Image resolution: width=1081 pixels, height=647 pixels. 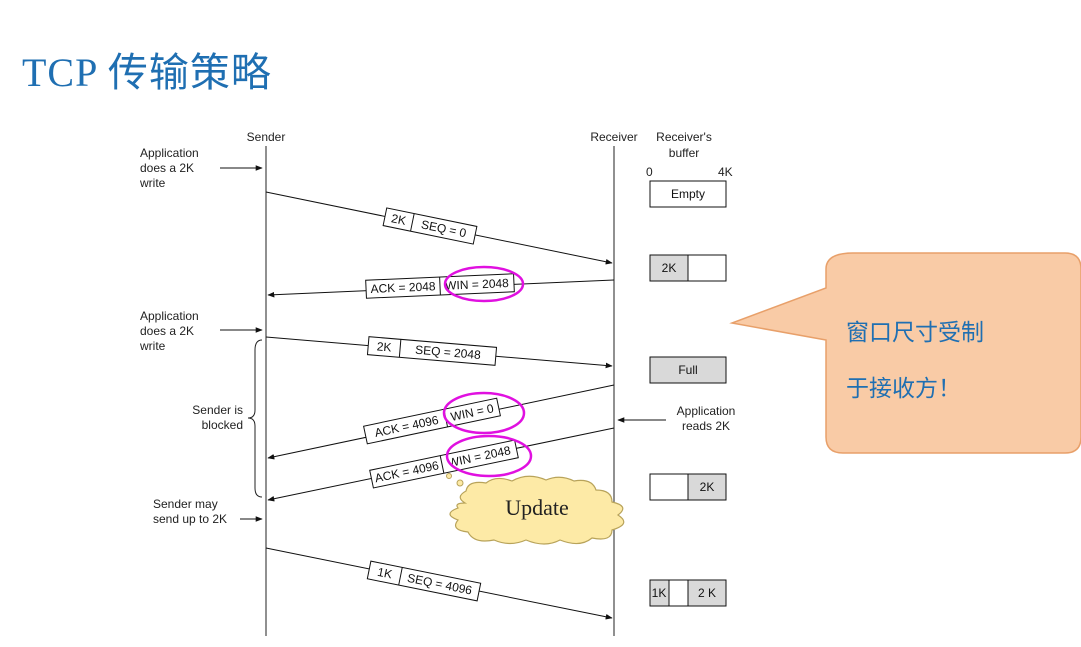 What do you see at coordinates (439, 583) in the screenshot?
I see `message-data-seq-4096: 1K SEQ = 4096` at bounding box center [439, 583].